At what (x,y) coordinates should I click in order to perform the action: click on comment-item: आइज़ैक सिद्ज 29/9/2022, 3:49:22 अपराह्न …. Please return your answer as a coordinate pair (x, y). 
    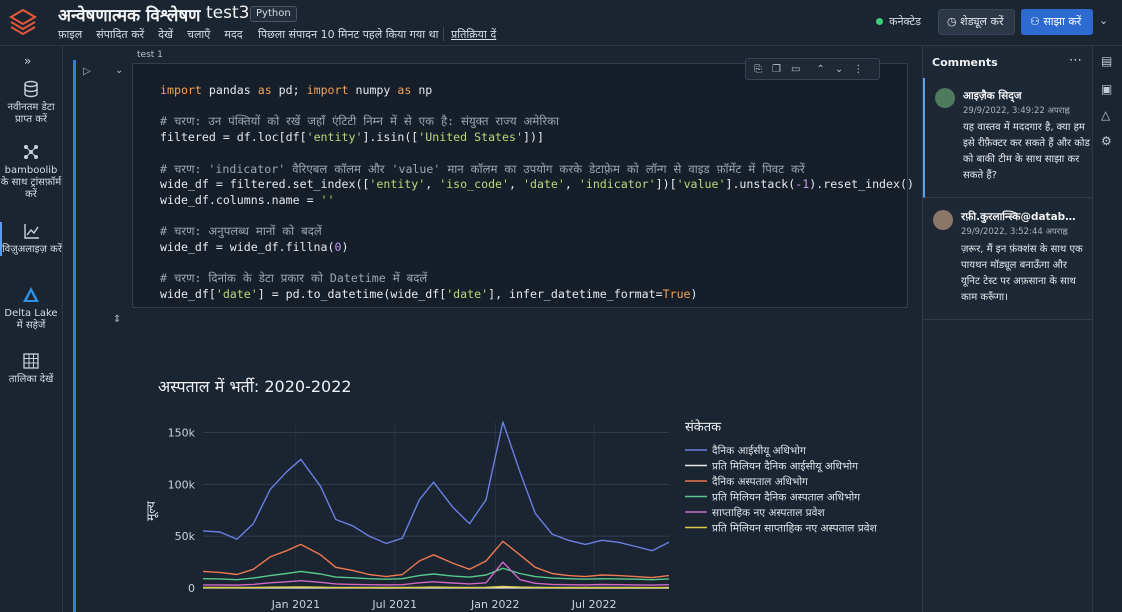
    Looking at the image, I should click on (1008, 138).